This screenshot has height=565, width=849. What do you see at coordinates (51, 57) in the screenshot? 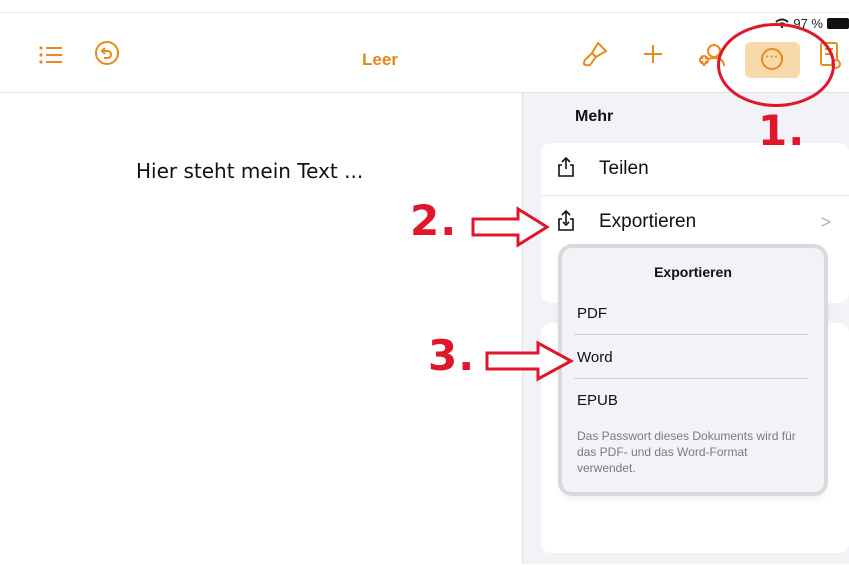
I see `list-icon` at bounding box center [51, 57].